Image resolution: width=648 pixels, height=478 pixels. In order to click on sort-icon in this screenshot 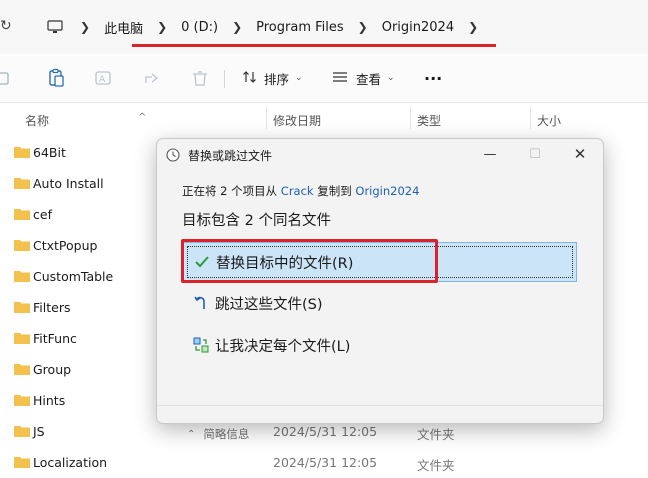, I will do `click(250, 78)`.